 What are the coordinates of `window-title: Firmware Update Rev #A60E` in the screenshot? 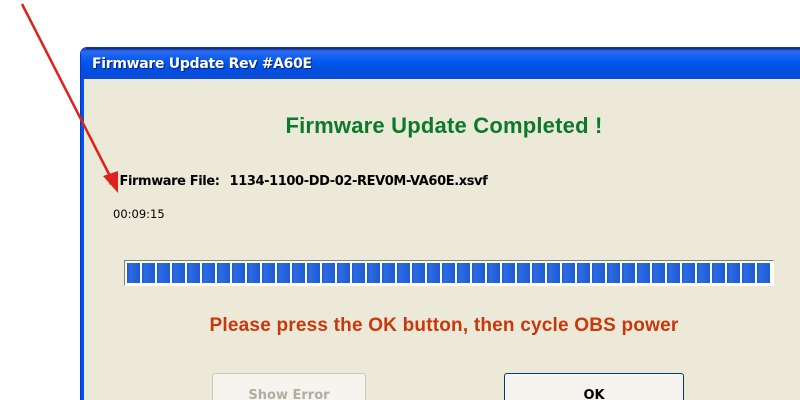 It's located at (202, 63).